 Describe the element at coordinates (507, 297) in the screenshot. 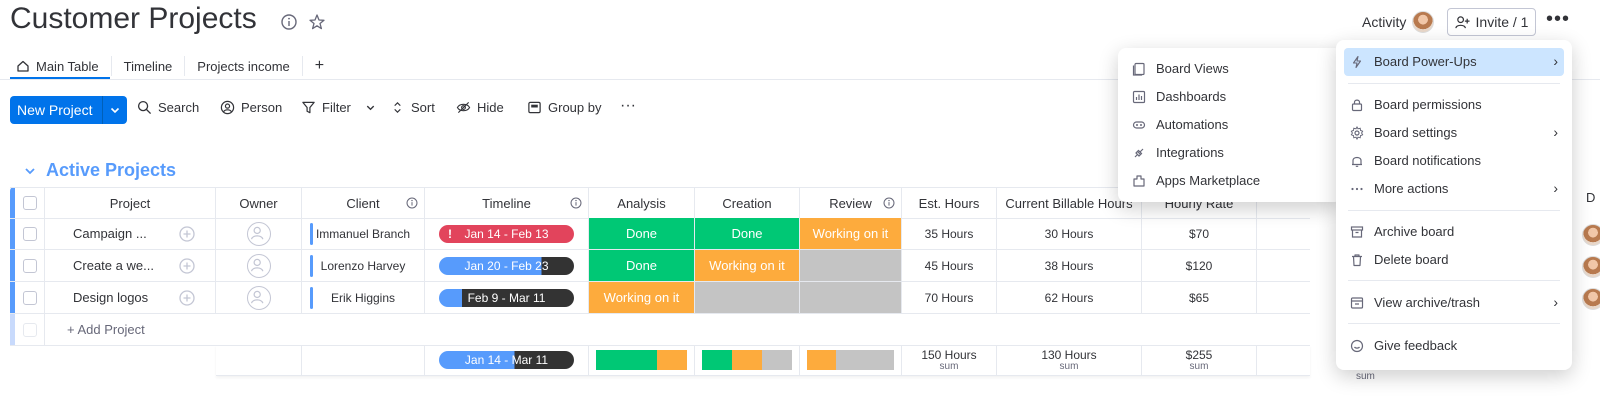

I see `timeline-cell: Feb 9 - Mar 11` at that location.